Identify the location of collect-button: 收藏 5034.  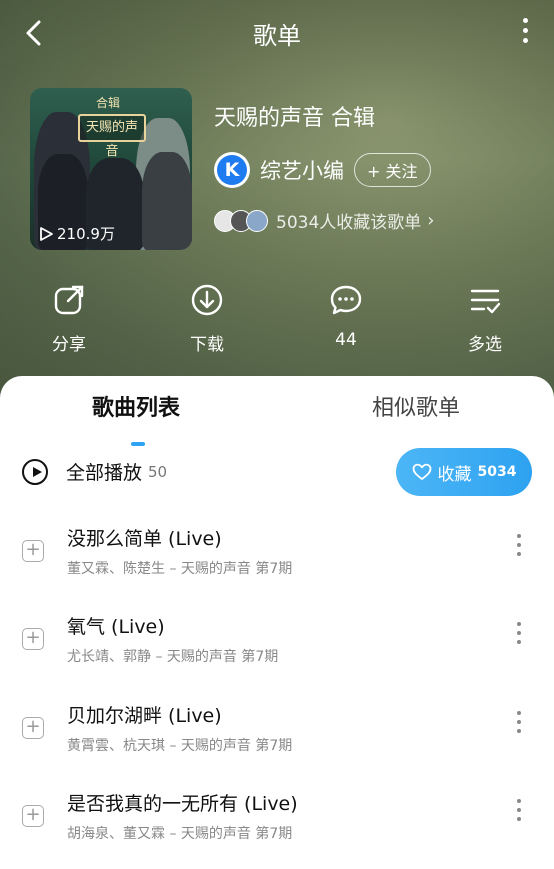
(464, 472).